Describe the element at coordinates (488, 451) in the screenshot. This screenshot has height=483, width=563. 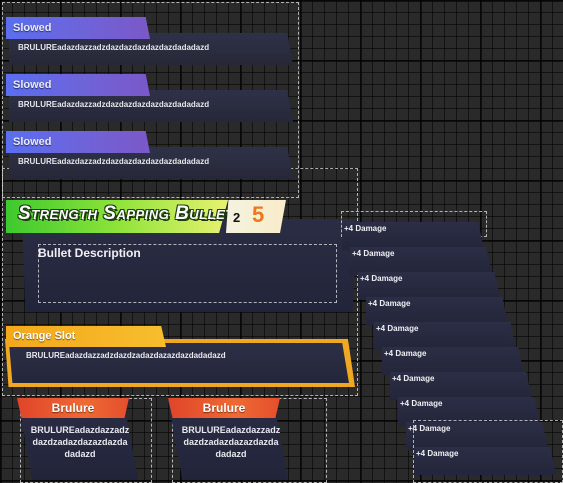
I see `damage-list-container` at that location.